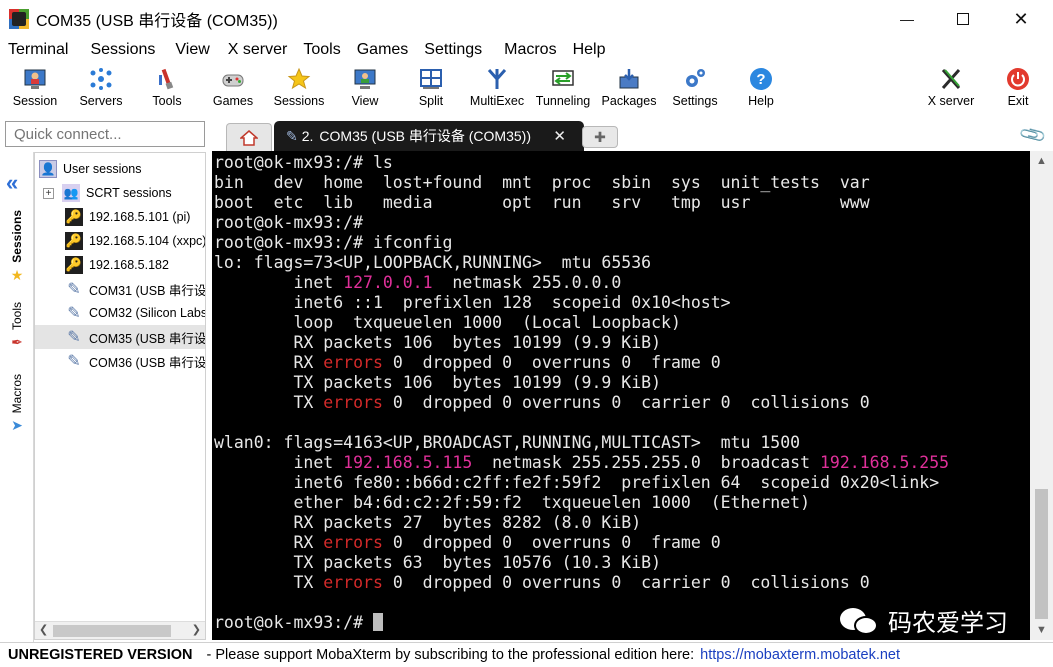  What do you see at coordinates (17, 404) in the screenshot?
I see `side-tab-macros: Macros ➤` at bounding box center [17, 404].